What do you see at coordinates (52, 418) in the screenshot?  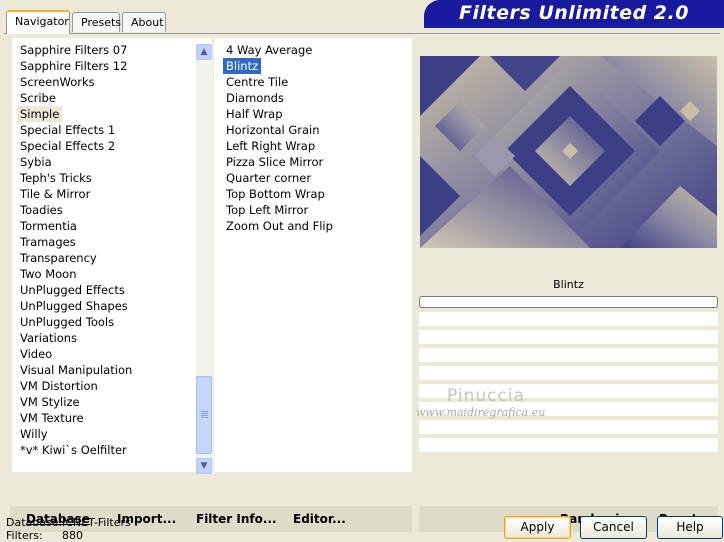 I see `category-item: VM Texture` at bounding box center [52, 418].